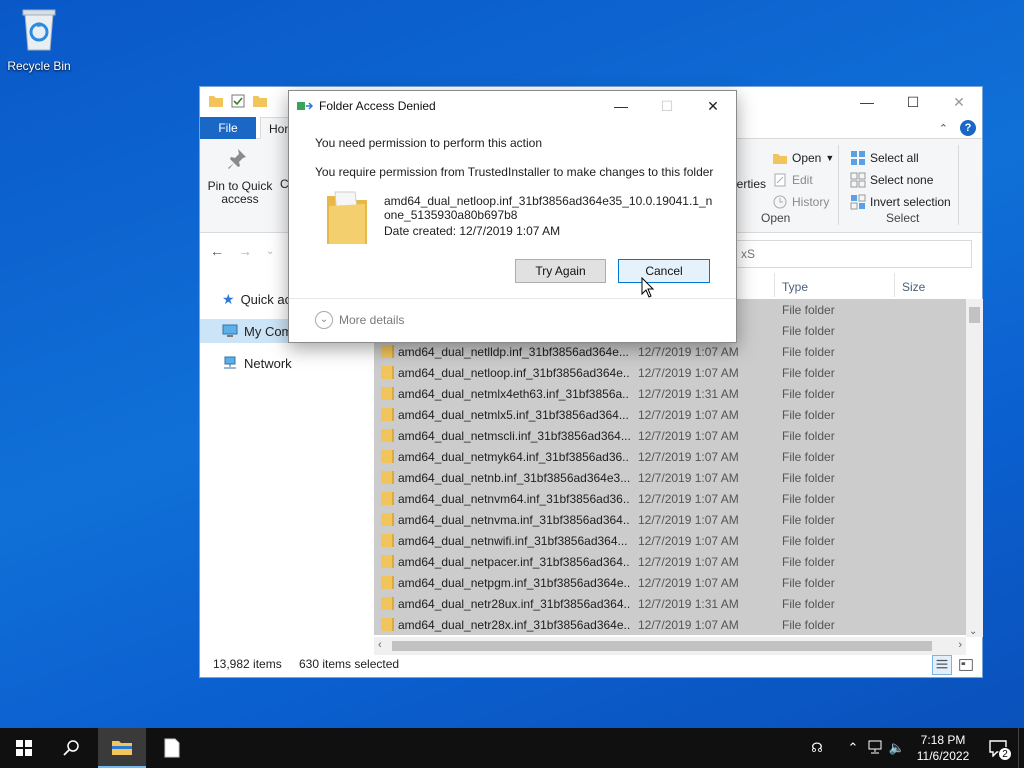 The width and height of the screenshot is (1024, 768). Describe the element at coordinates (217, 252) in the screenshot. I see `back-arrow-icon: ←` at that location.